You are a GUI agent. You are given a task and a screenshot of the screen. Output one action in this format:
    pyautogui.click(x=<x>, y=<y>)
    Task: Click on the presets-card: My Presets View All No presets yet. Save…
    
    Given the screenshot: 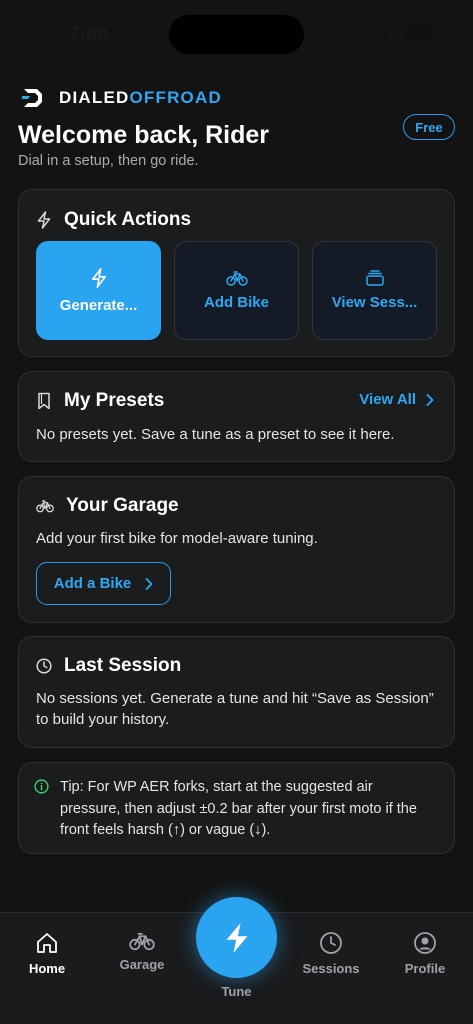 What is the action you would take?
    pyautogui.click(x=236, y=416)
    